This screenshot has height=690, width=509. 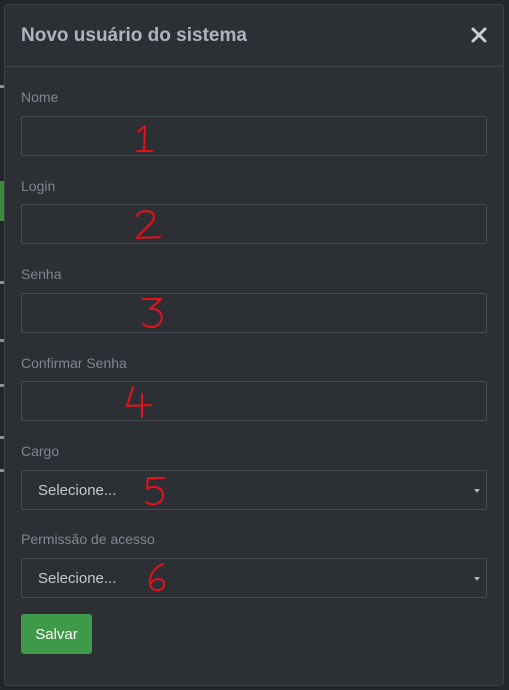 I want to click on login-label: Login, so click(x=38, y=186).